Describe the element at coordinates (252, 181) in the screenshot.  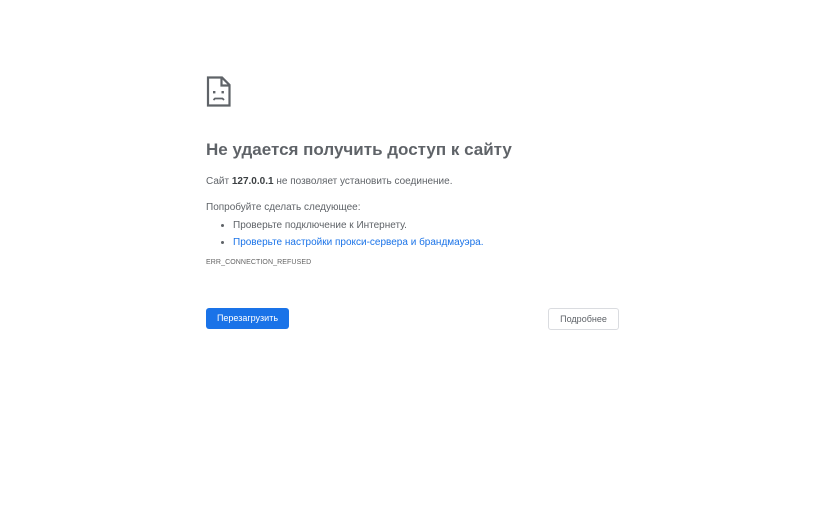
I see `host-name: 127.0.0.1` at that location.